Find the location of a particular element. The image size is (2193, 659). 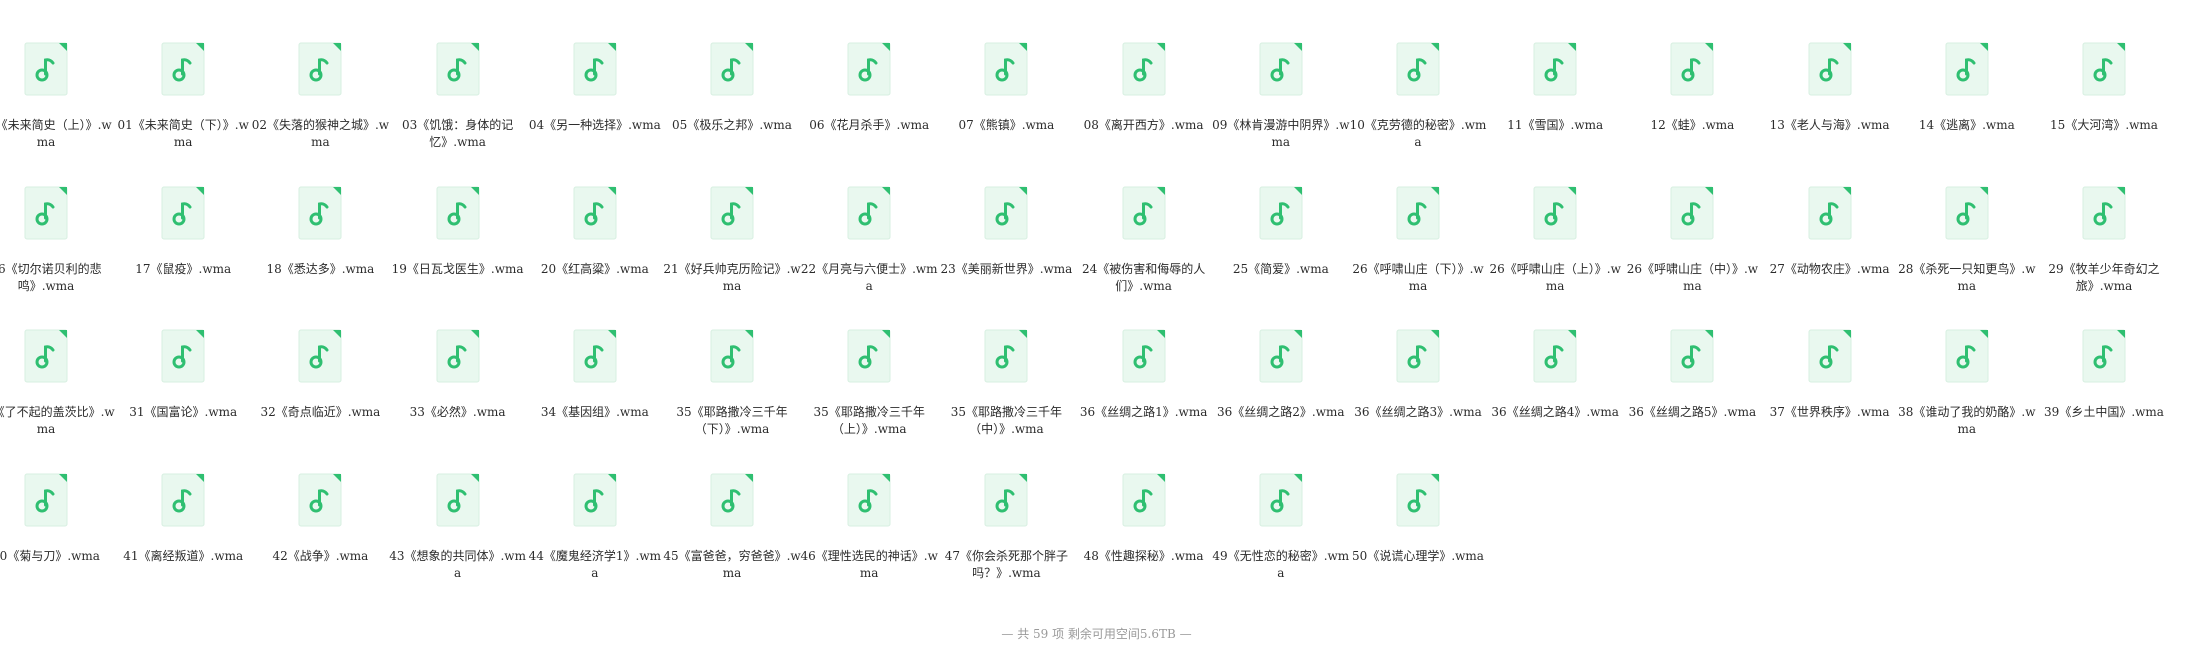

file-item: 45《富爸爸，穷爸爸》.wma is located at coordinates (732, 505).